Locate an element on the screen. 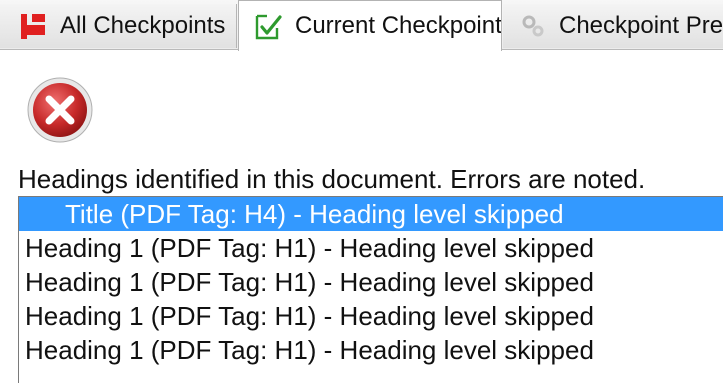 This screenshot has width=723, height=383. tab-label: Current Checkpoint is located at coordinates (398, 25).